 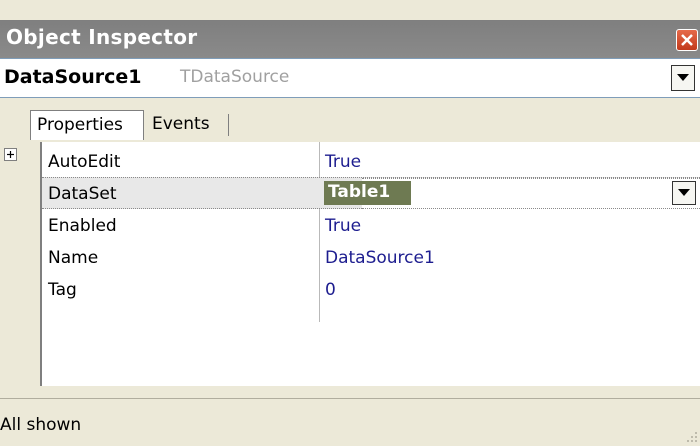 I want to click on tab-events: Events, so click(x=181, y=124).